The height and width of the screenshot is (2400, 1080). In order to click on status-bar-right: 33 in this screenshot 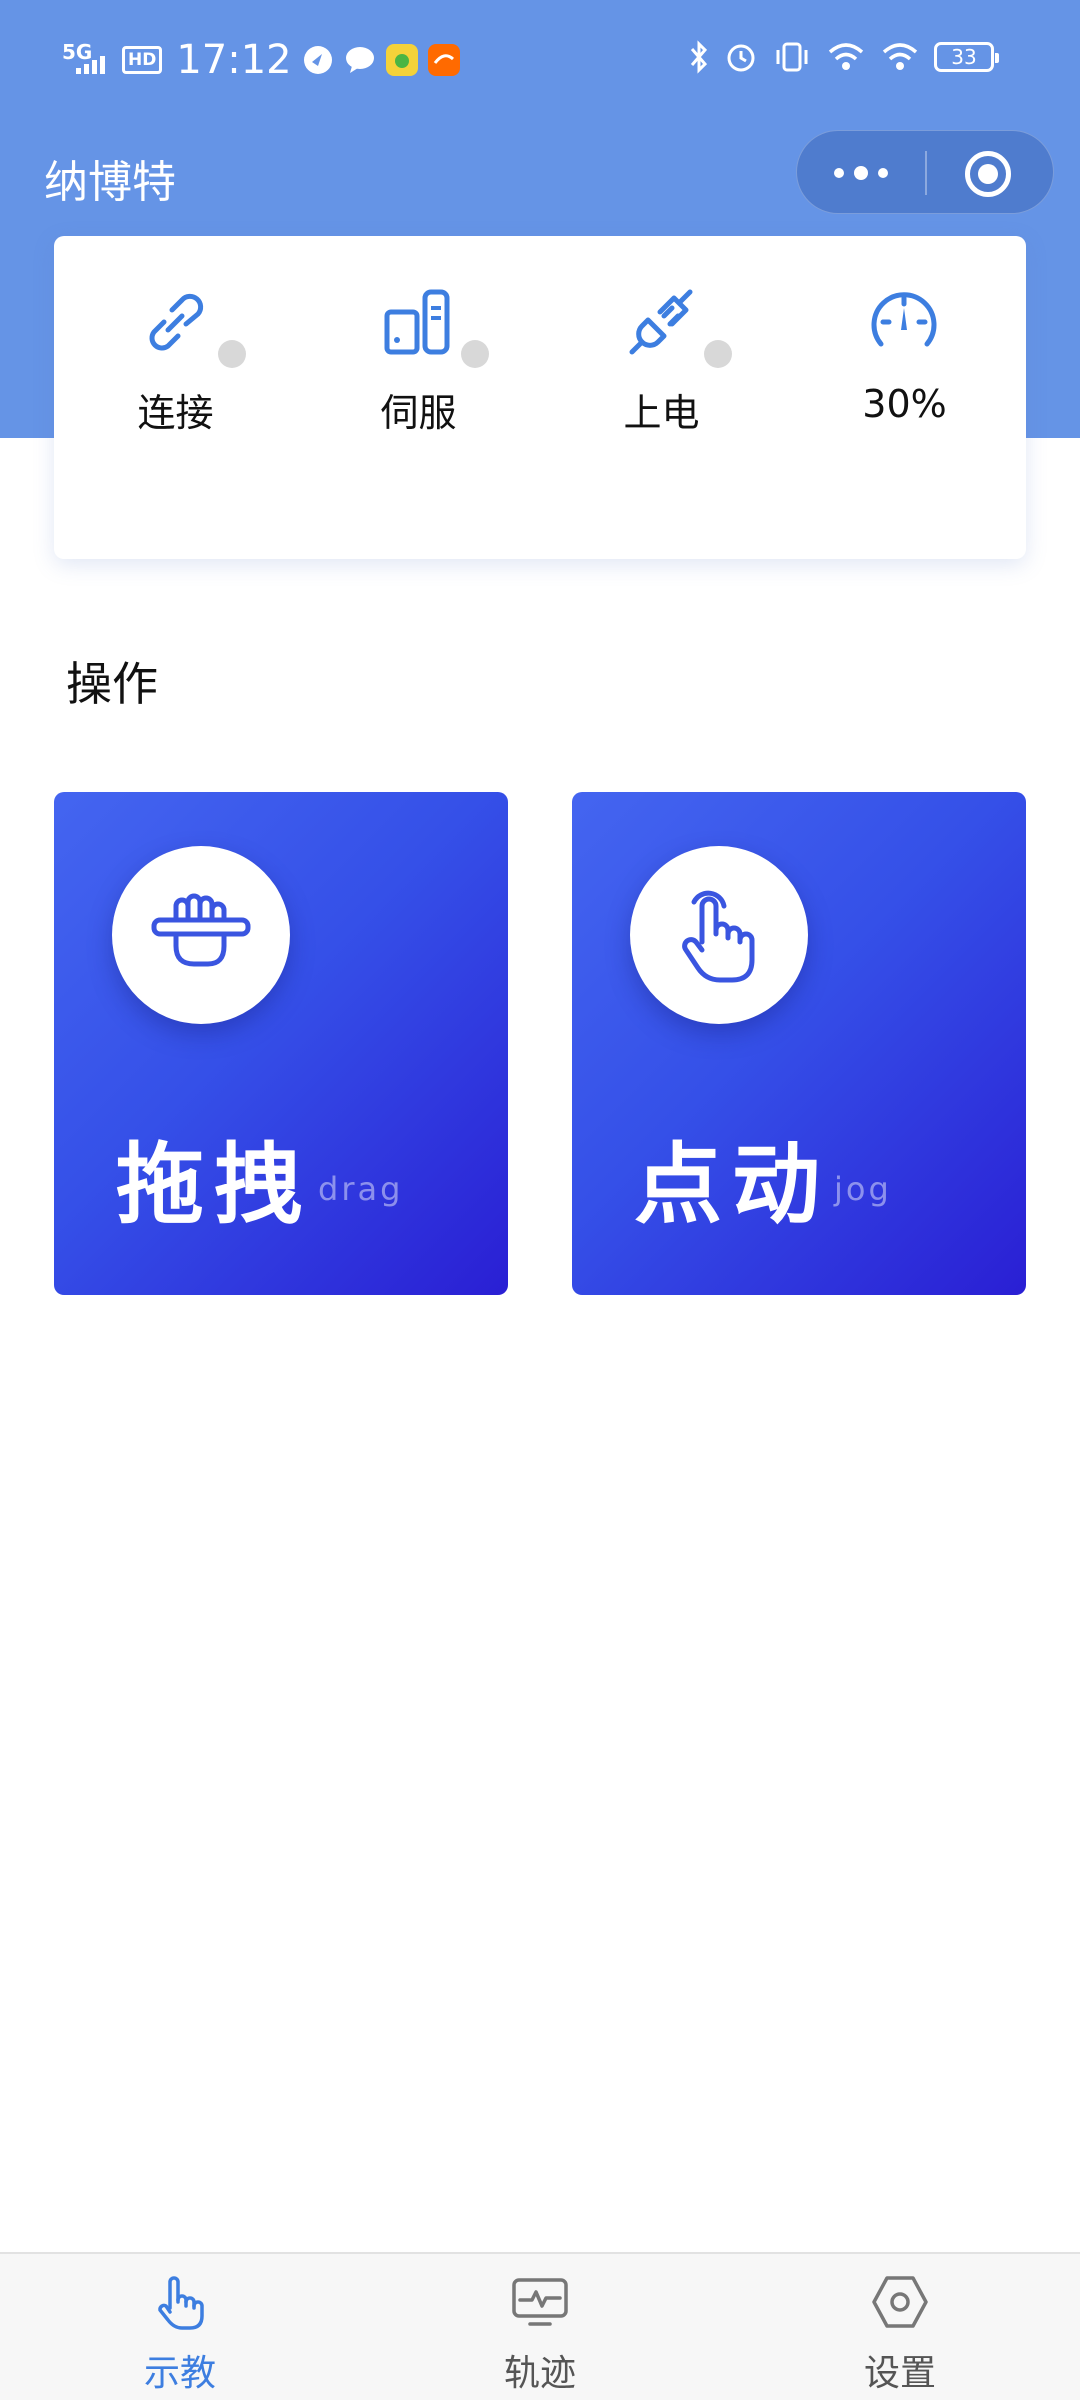, I will do `click(843, 57)`.